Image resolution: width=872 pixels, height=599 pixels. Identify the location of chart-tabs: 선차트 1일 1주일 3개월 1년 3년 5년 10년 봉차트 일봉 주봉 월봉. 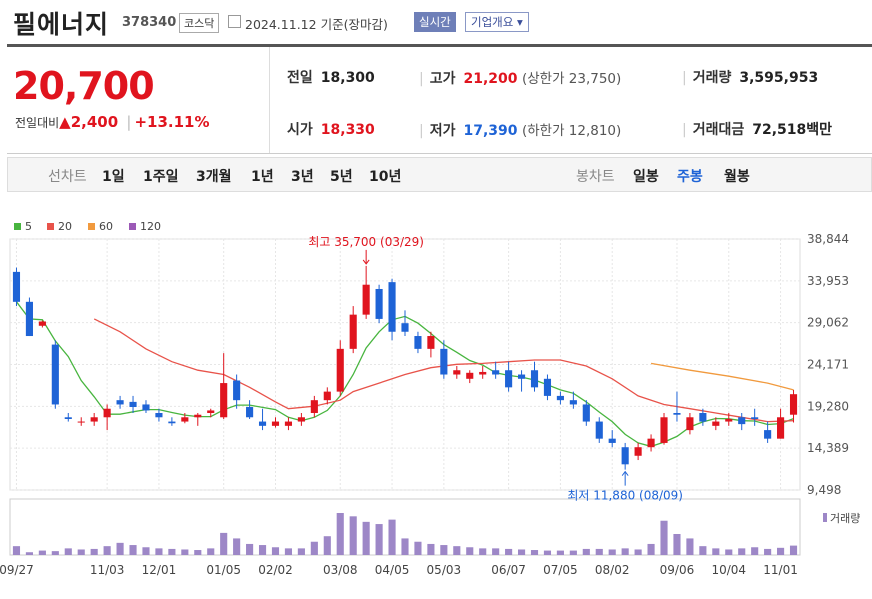
(439, 174).